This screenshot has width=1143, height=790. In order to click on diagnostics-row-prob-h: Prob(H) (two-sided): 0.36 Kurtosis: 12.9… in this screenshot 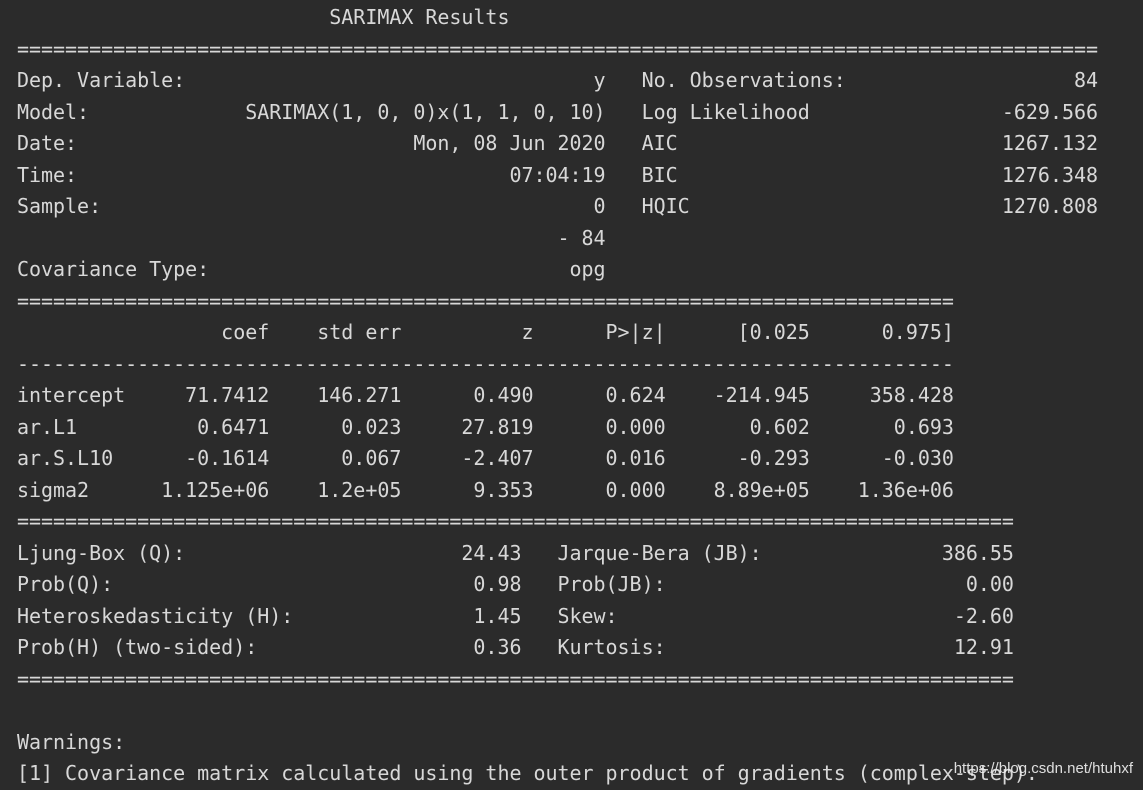, I will do `click(515, 647)`.